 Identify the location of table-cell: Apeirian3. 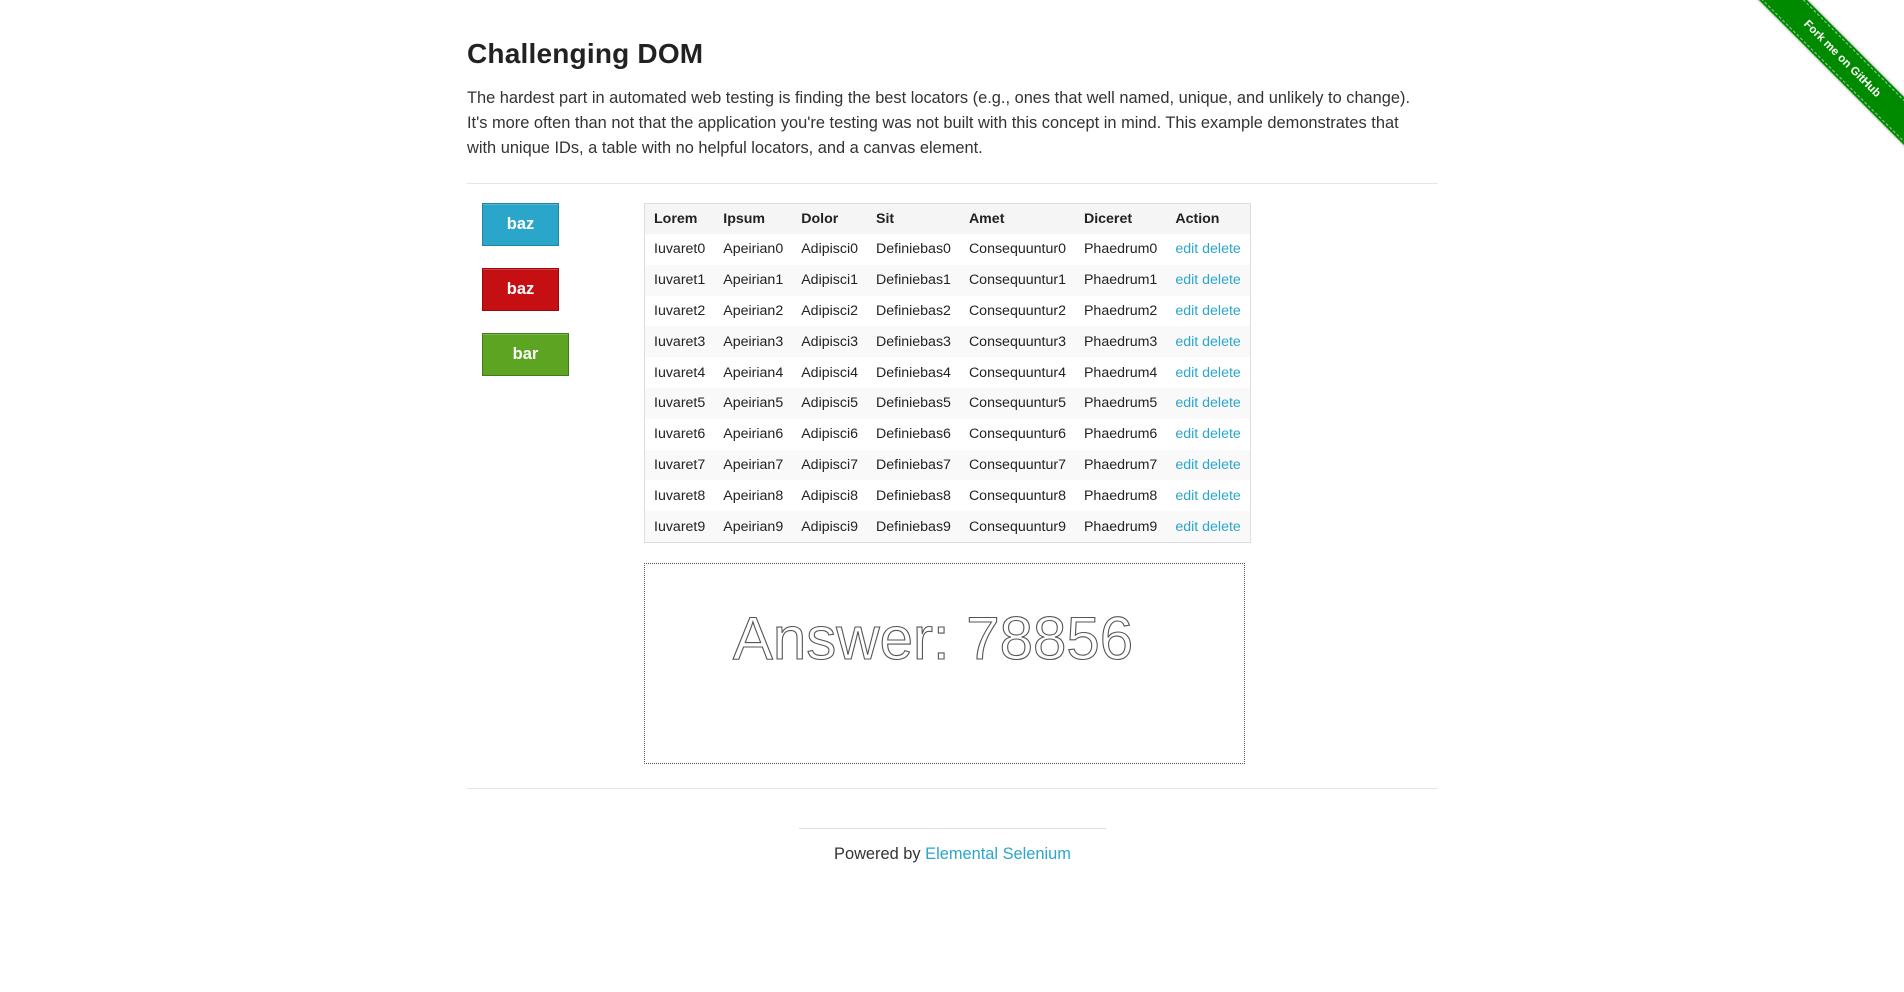
(753, 342).